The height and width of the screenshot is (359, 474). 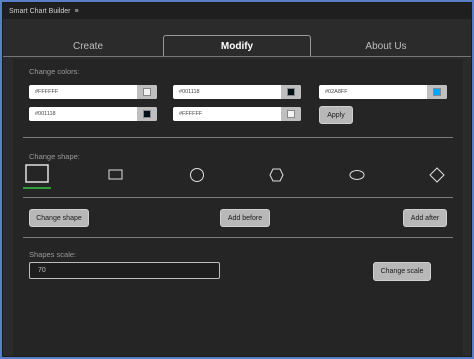 I want to click on circle-icon, so click(x=197, y=175).